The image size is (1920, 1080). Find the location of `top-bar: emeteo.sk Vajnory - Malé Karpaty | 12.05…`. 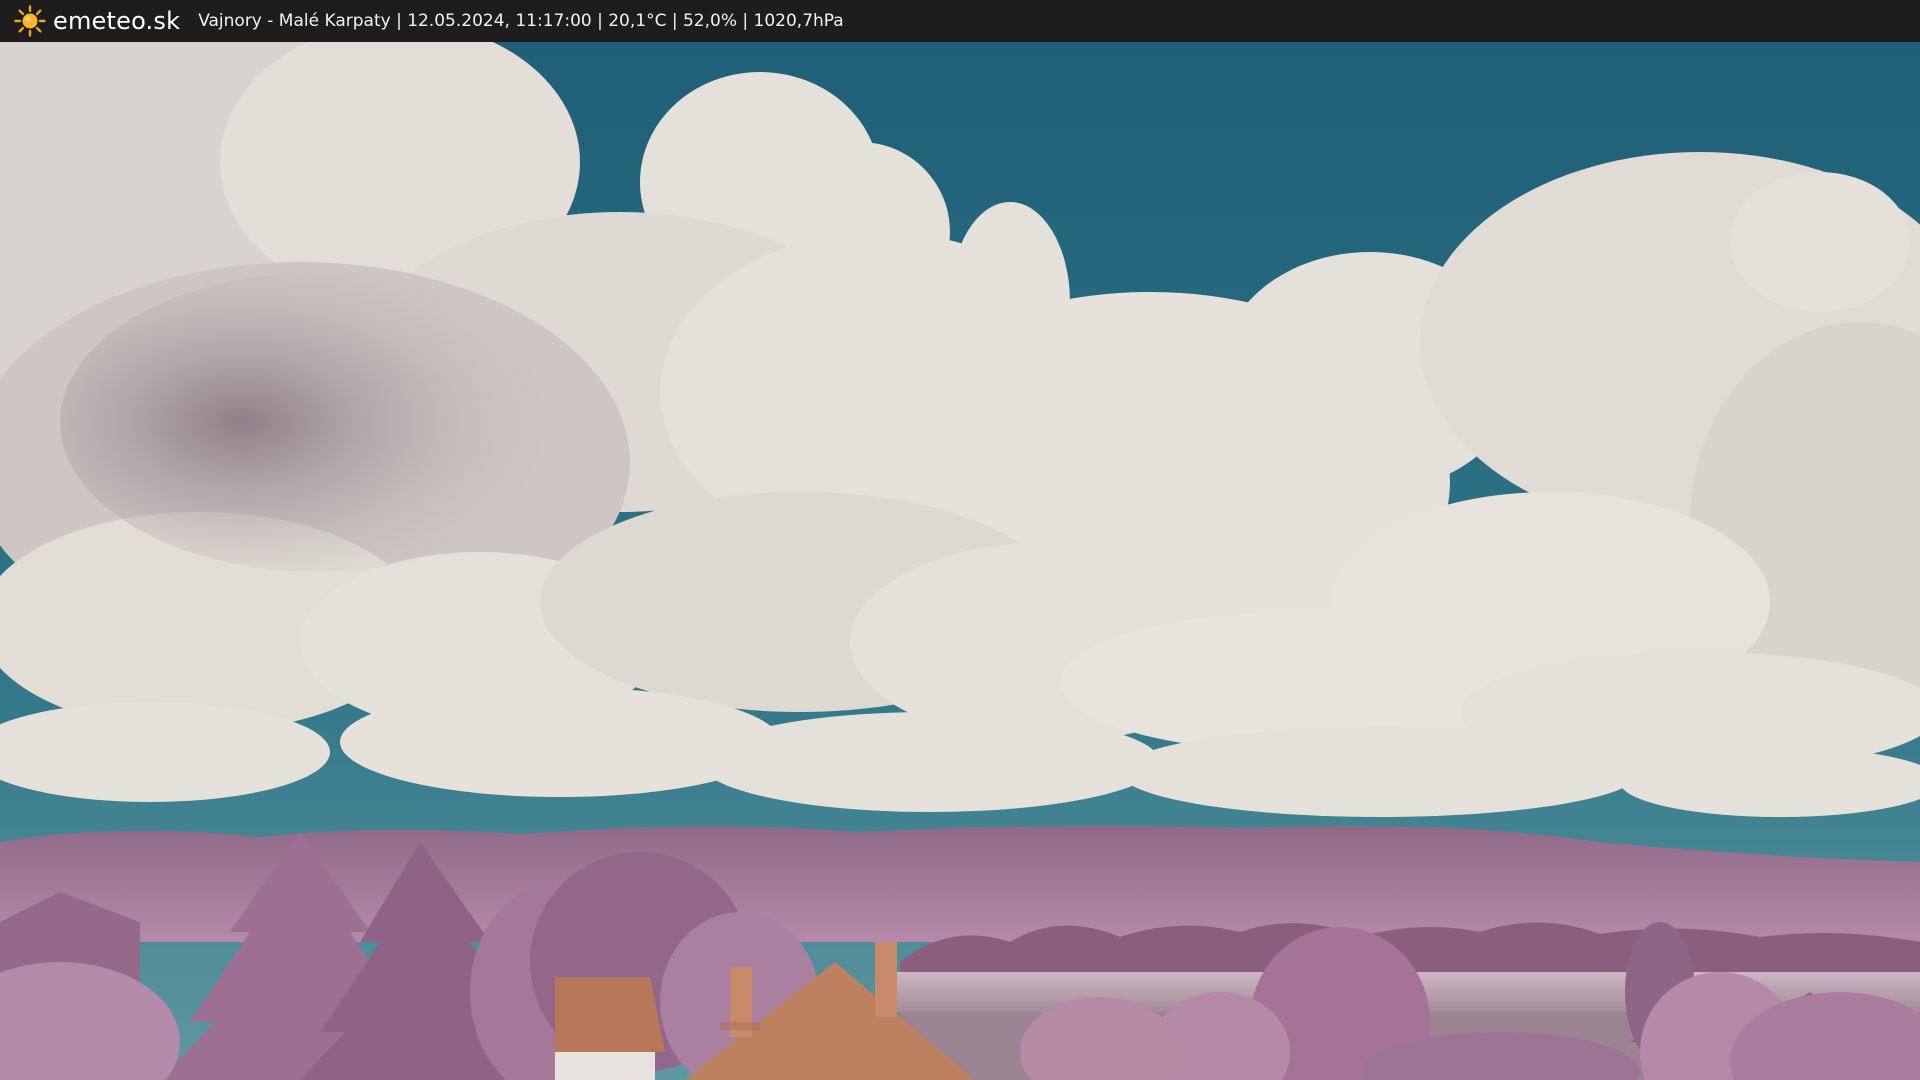

top-bar: emeteo.sk Vajnory - Malé Karpaty | 12.05… is located at coordinates (960, 21).